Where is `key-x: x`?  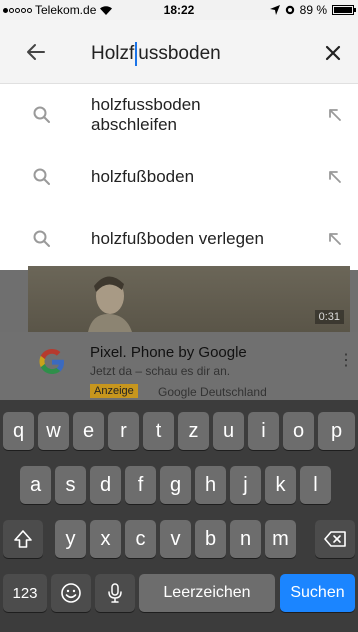 key-x: x is located at coordinates (105, 539).